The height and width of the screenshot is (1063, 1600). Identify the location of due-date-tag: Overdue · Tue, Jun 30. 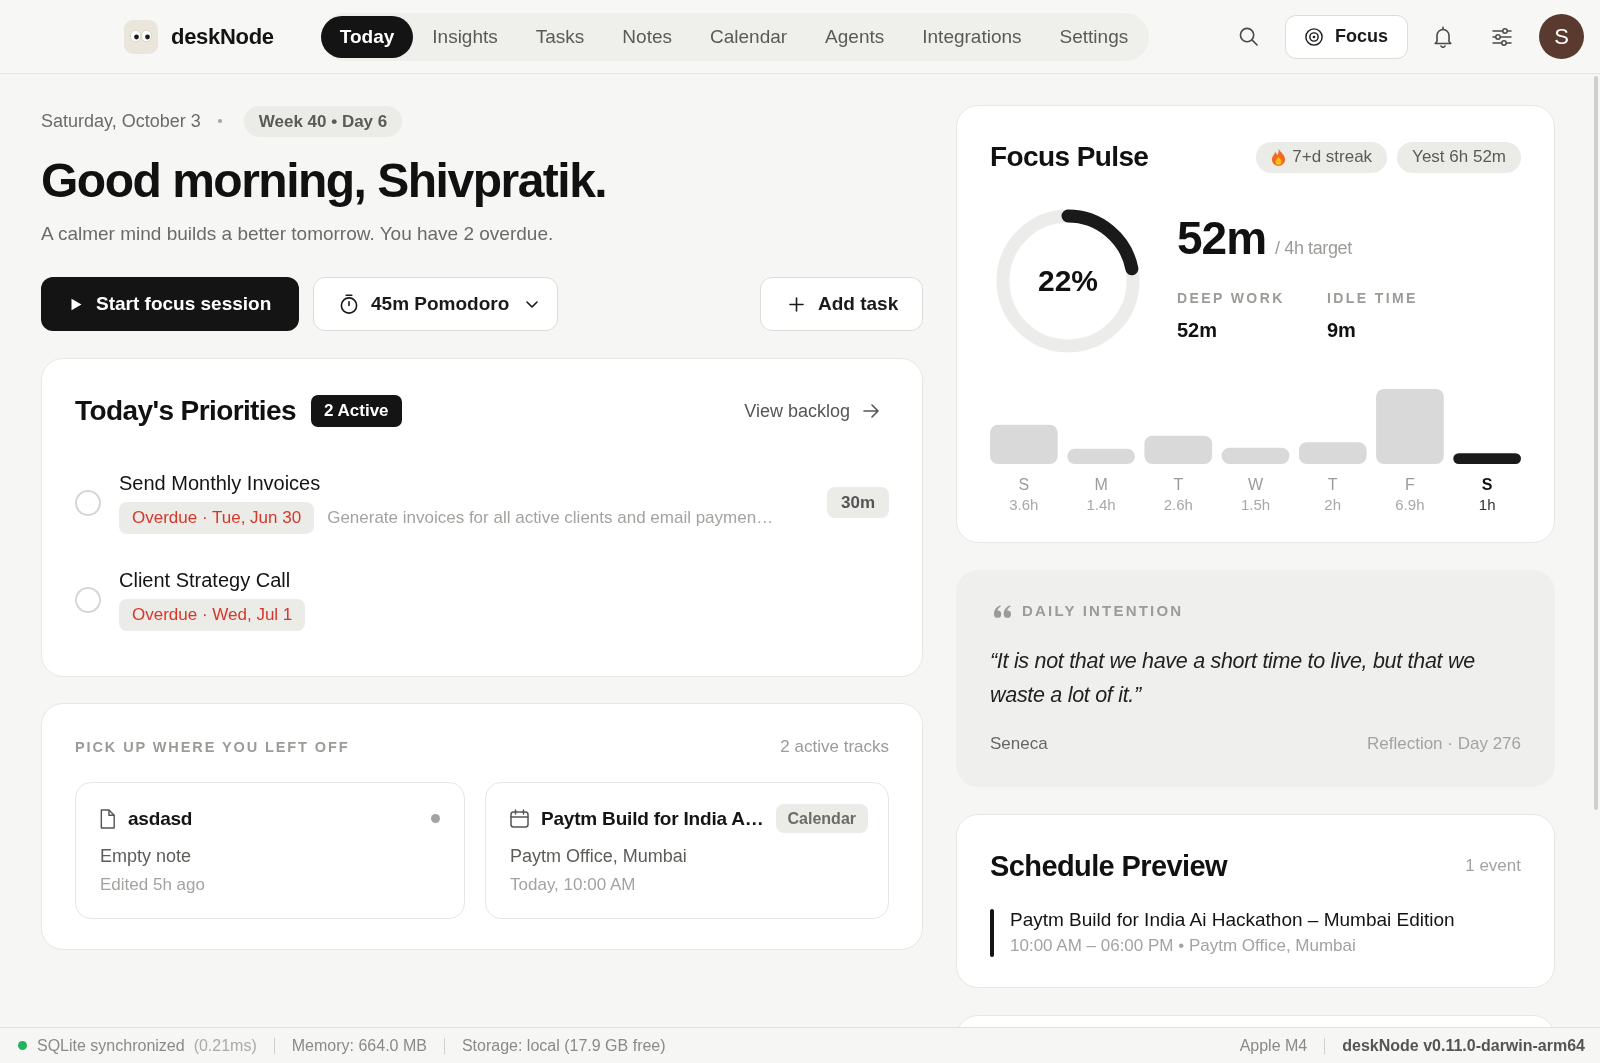
(217, 518).